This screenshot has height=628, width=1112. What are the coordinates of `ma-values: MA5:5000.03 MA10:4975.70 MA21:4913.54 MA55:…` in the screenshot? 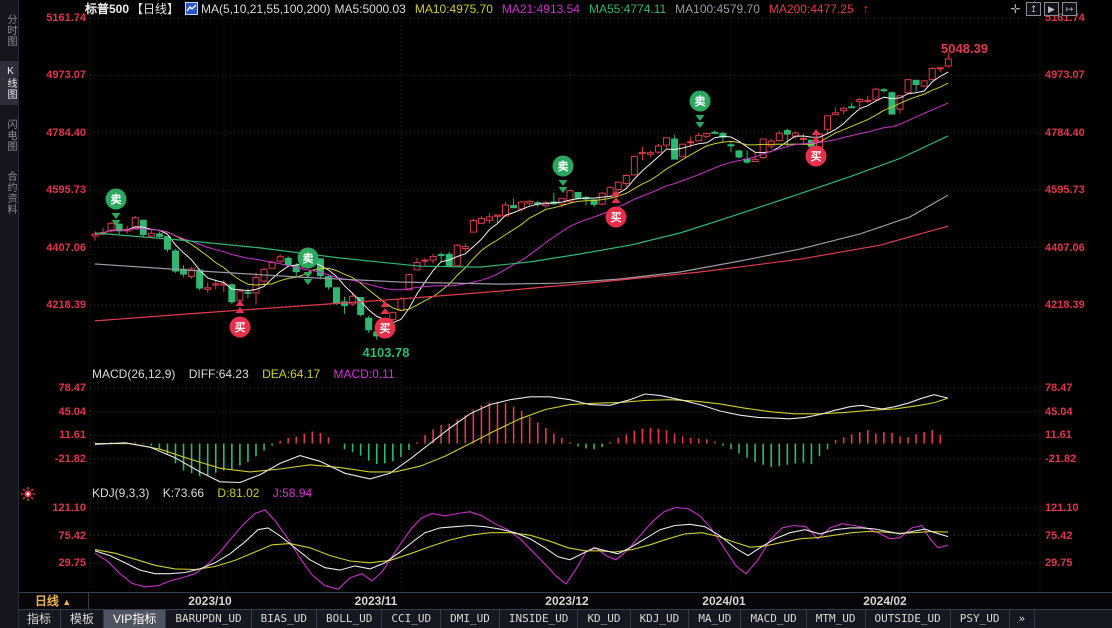 It's located at (598, 9).